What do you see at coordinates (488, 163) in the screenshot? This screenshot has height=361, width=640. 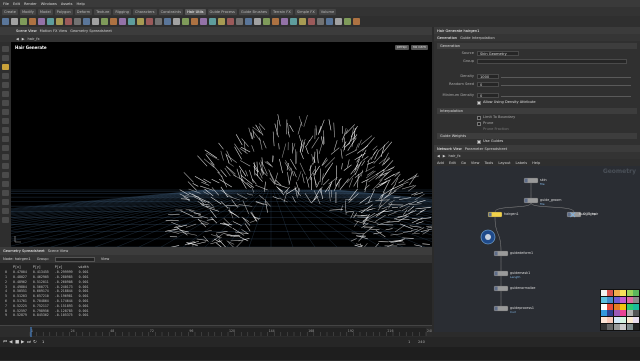 I see `network-menu-tools: Tools` at bounding box center [488, 163].